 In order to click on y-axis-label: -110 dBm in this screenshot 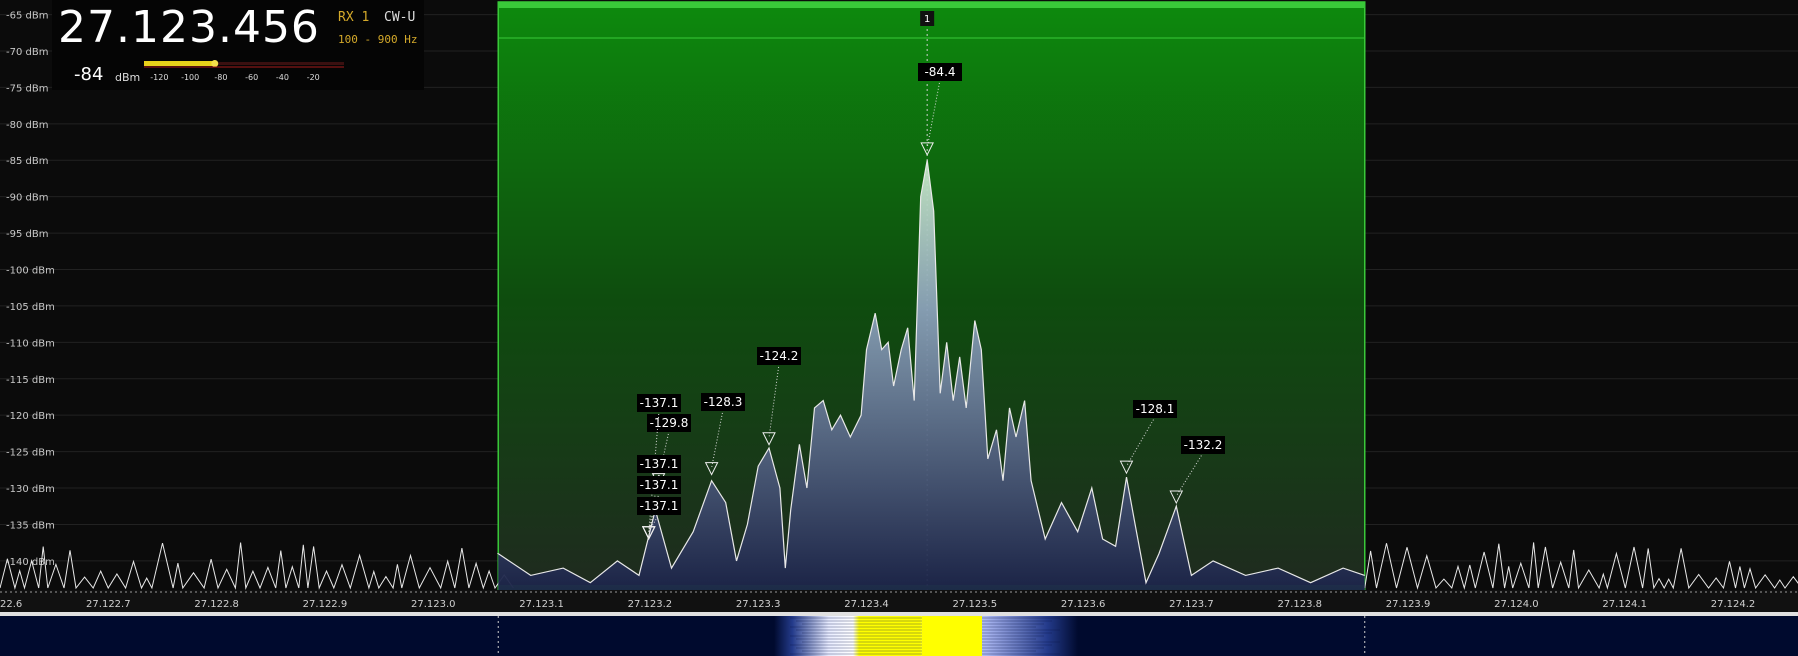, I will do `click(30, 343)`.